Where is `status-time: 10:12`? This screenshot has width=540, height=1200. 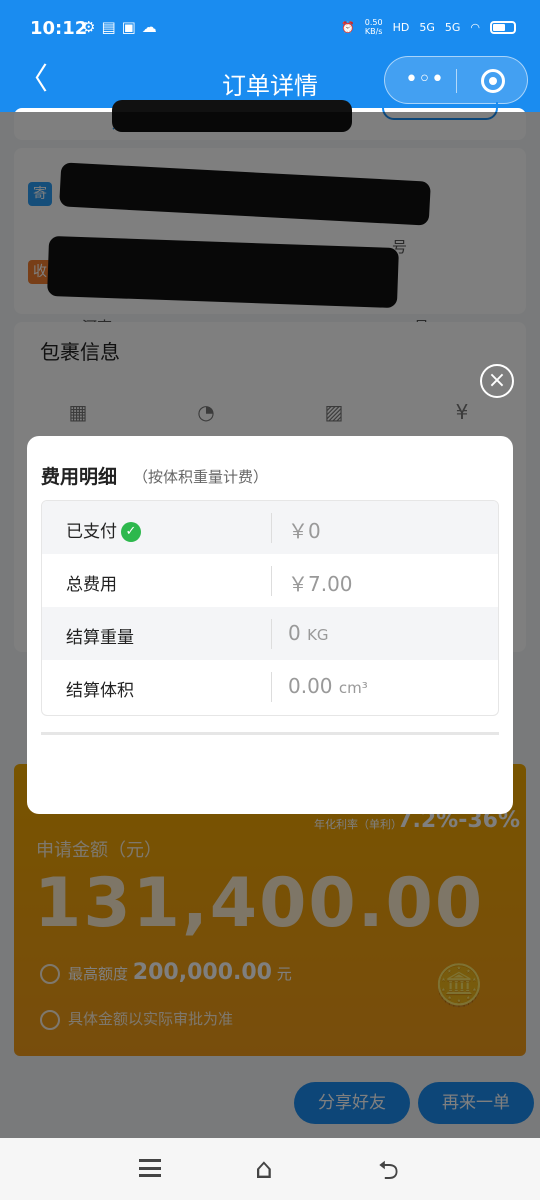
status-time: 10:12 is located at coordinates (59, 28).